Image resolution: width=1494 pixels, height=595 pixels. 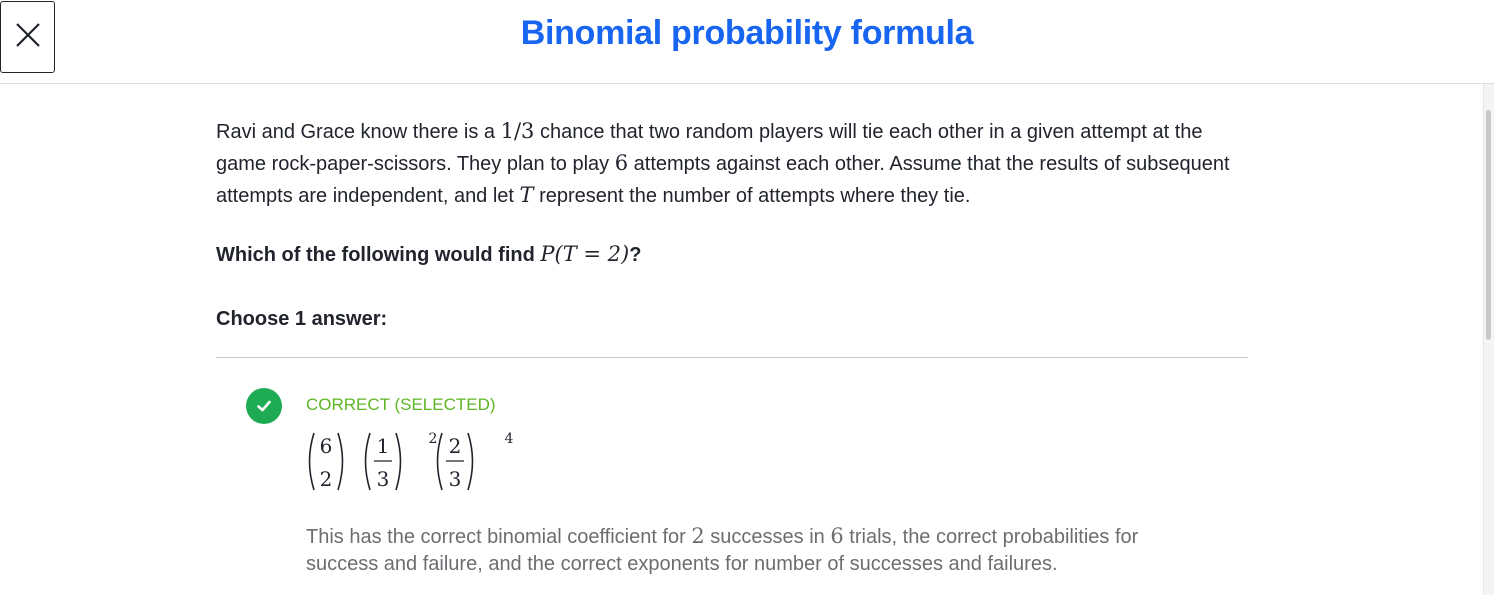 I want to click on fraction1-numerator: 1, so click(x=383, y=446).